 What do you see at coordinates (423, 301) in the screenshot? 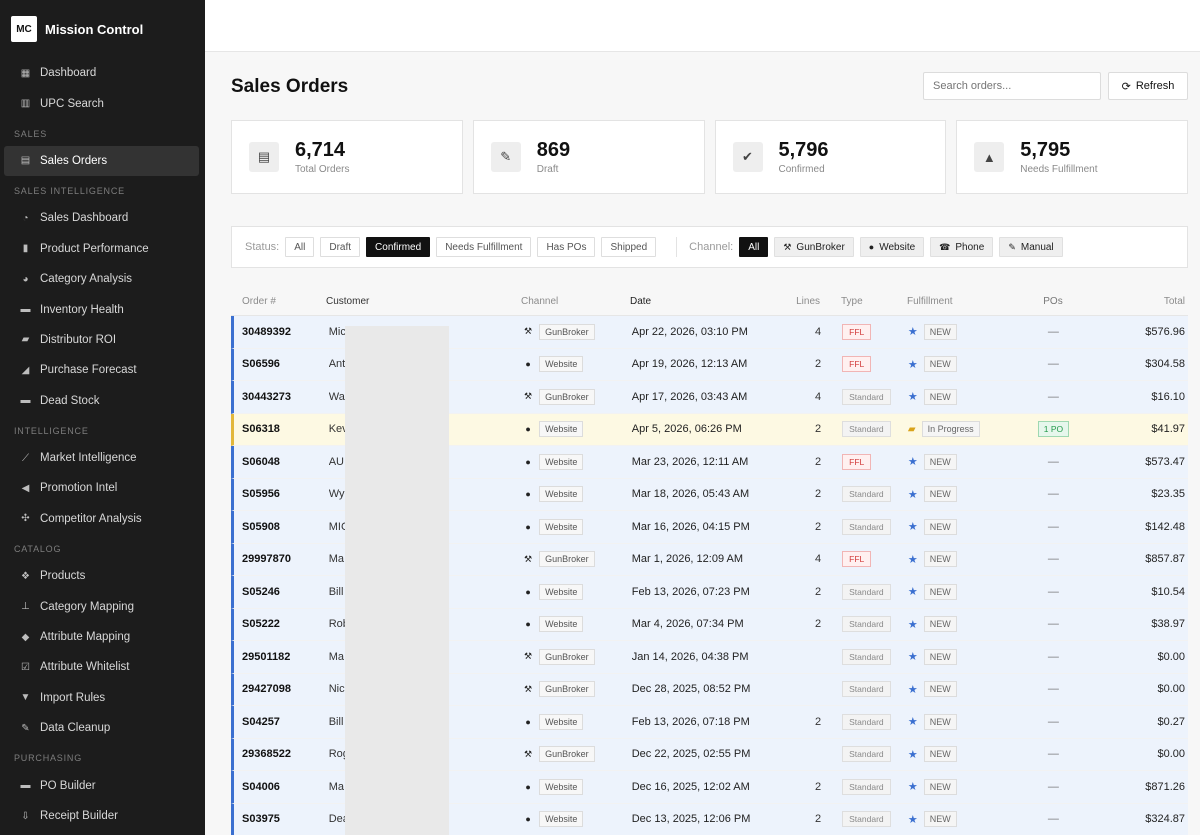
I see `col-customer: Customer` at bounding box center [423, 301].